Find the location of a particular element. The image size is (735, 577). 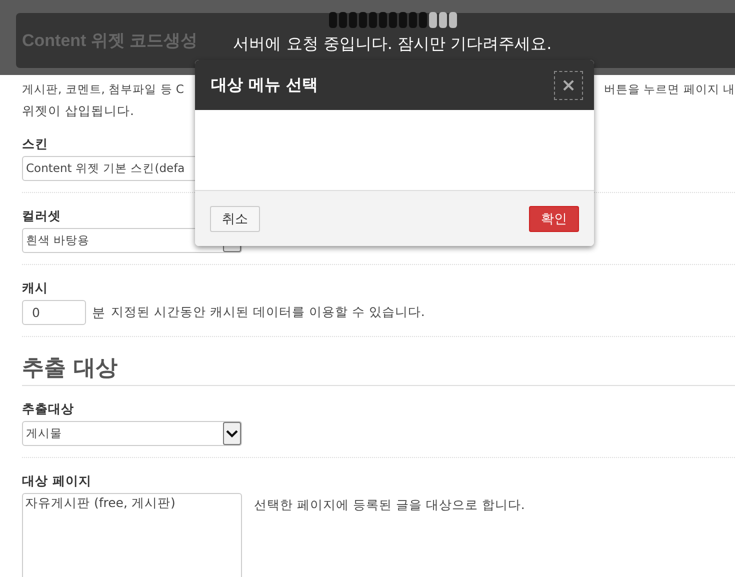

field-label: 스킨 is located at coordinates (35, 144).